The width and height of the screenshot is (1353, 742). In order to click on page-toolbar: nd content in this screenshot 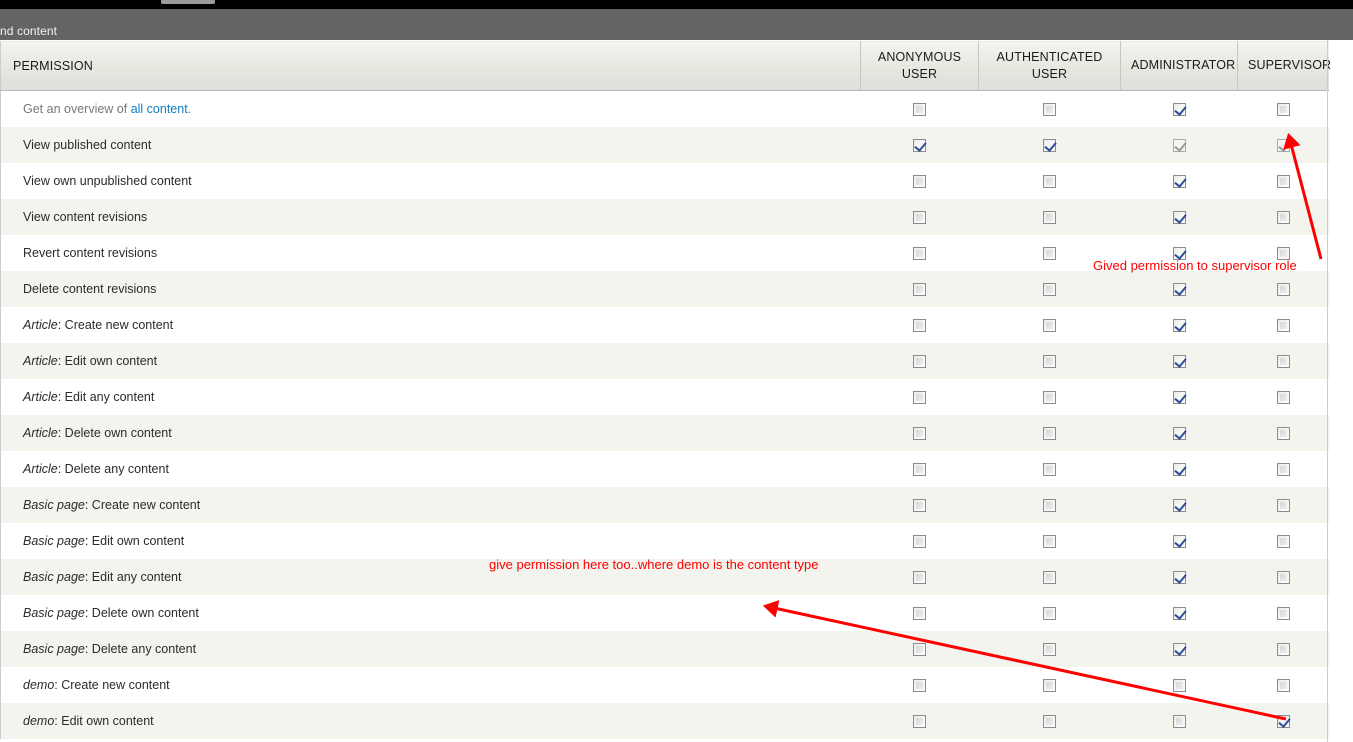, I will do `click(676, 24)`.